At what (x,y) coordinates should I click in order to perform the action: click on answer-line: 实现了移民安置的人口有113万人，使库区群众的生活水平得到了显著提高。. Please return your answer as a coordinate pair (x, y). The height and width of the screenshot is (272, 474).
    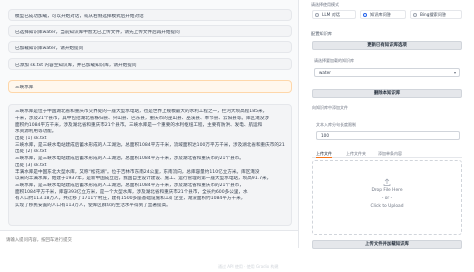
    Looking at the image, I should click on (93, 205).